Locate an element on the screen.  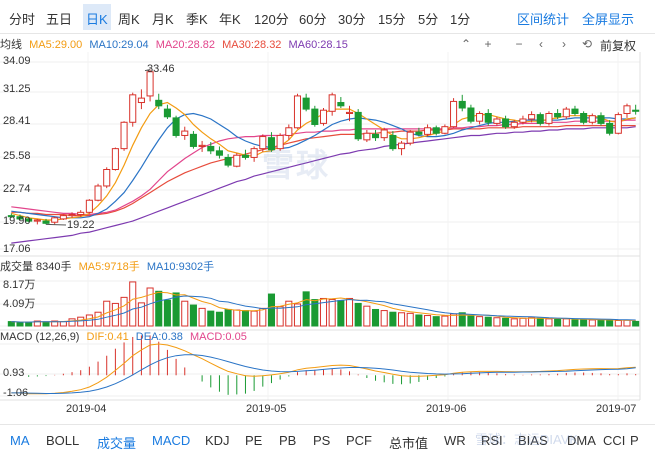
watermark-logo: 雪球 is located at coordinates (296, 165).